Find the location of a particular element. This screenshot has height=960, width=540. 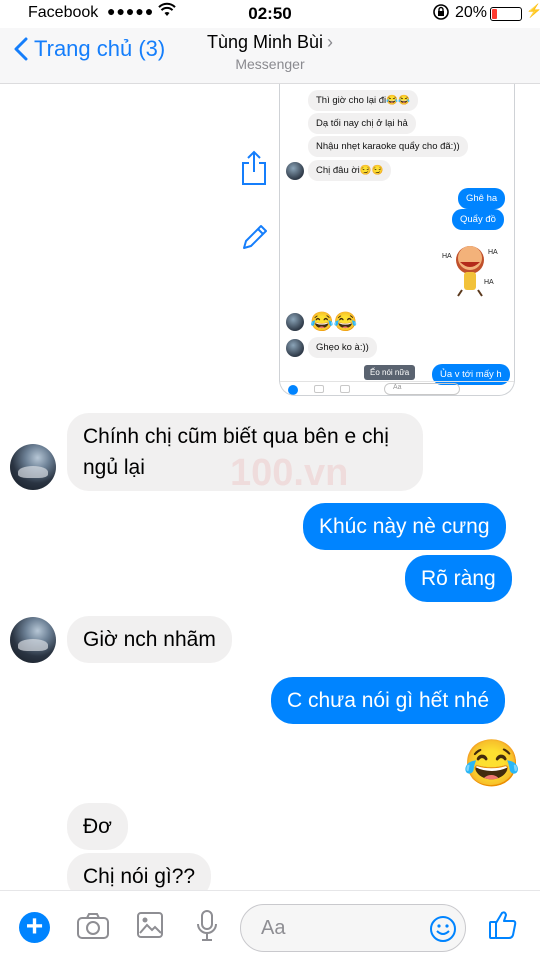

navigation-bar: Trang chủ (3) Tùng Minh Bùi › Messenger is located at coordinates (270, 56).